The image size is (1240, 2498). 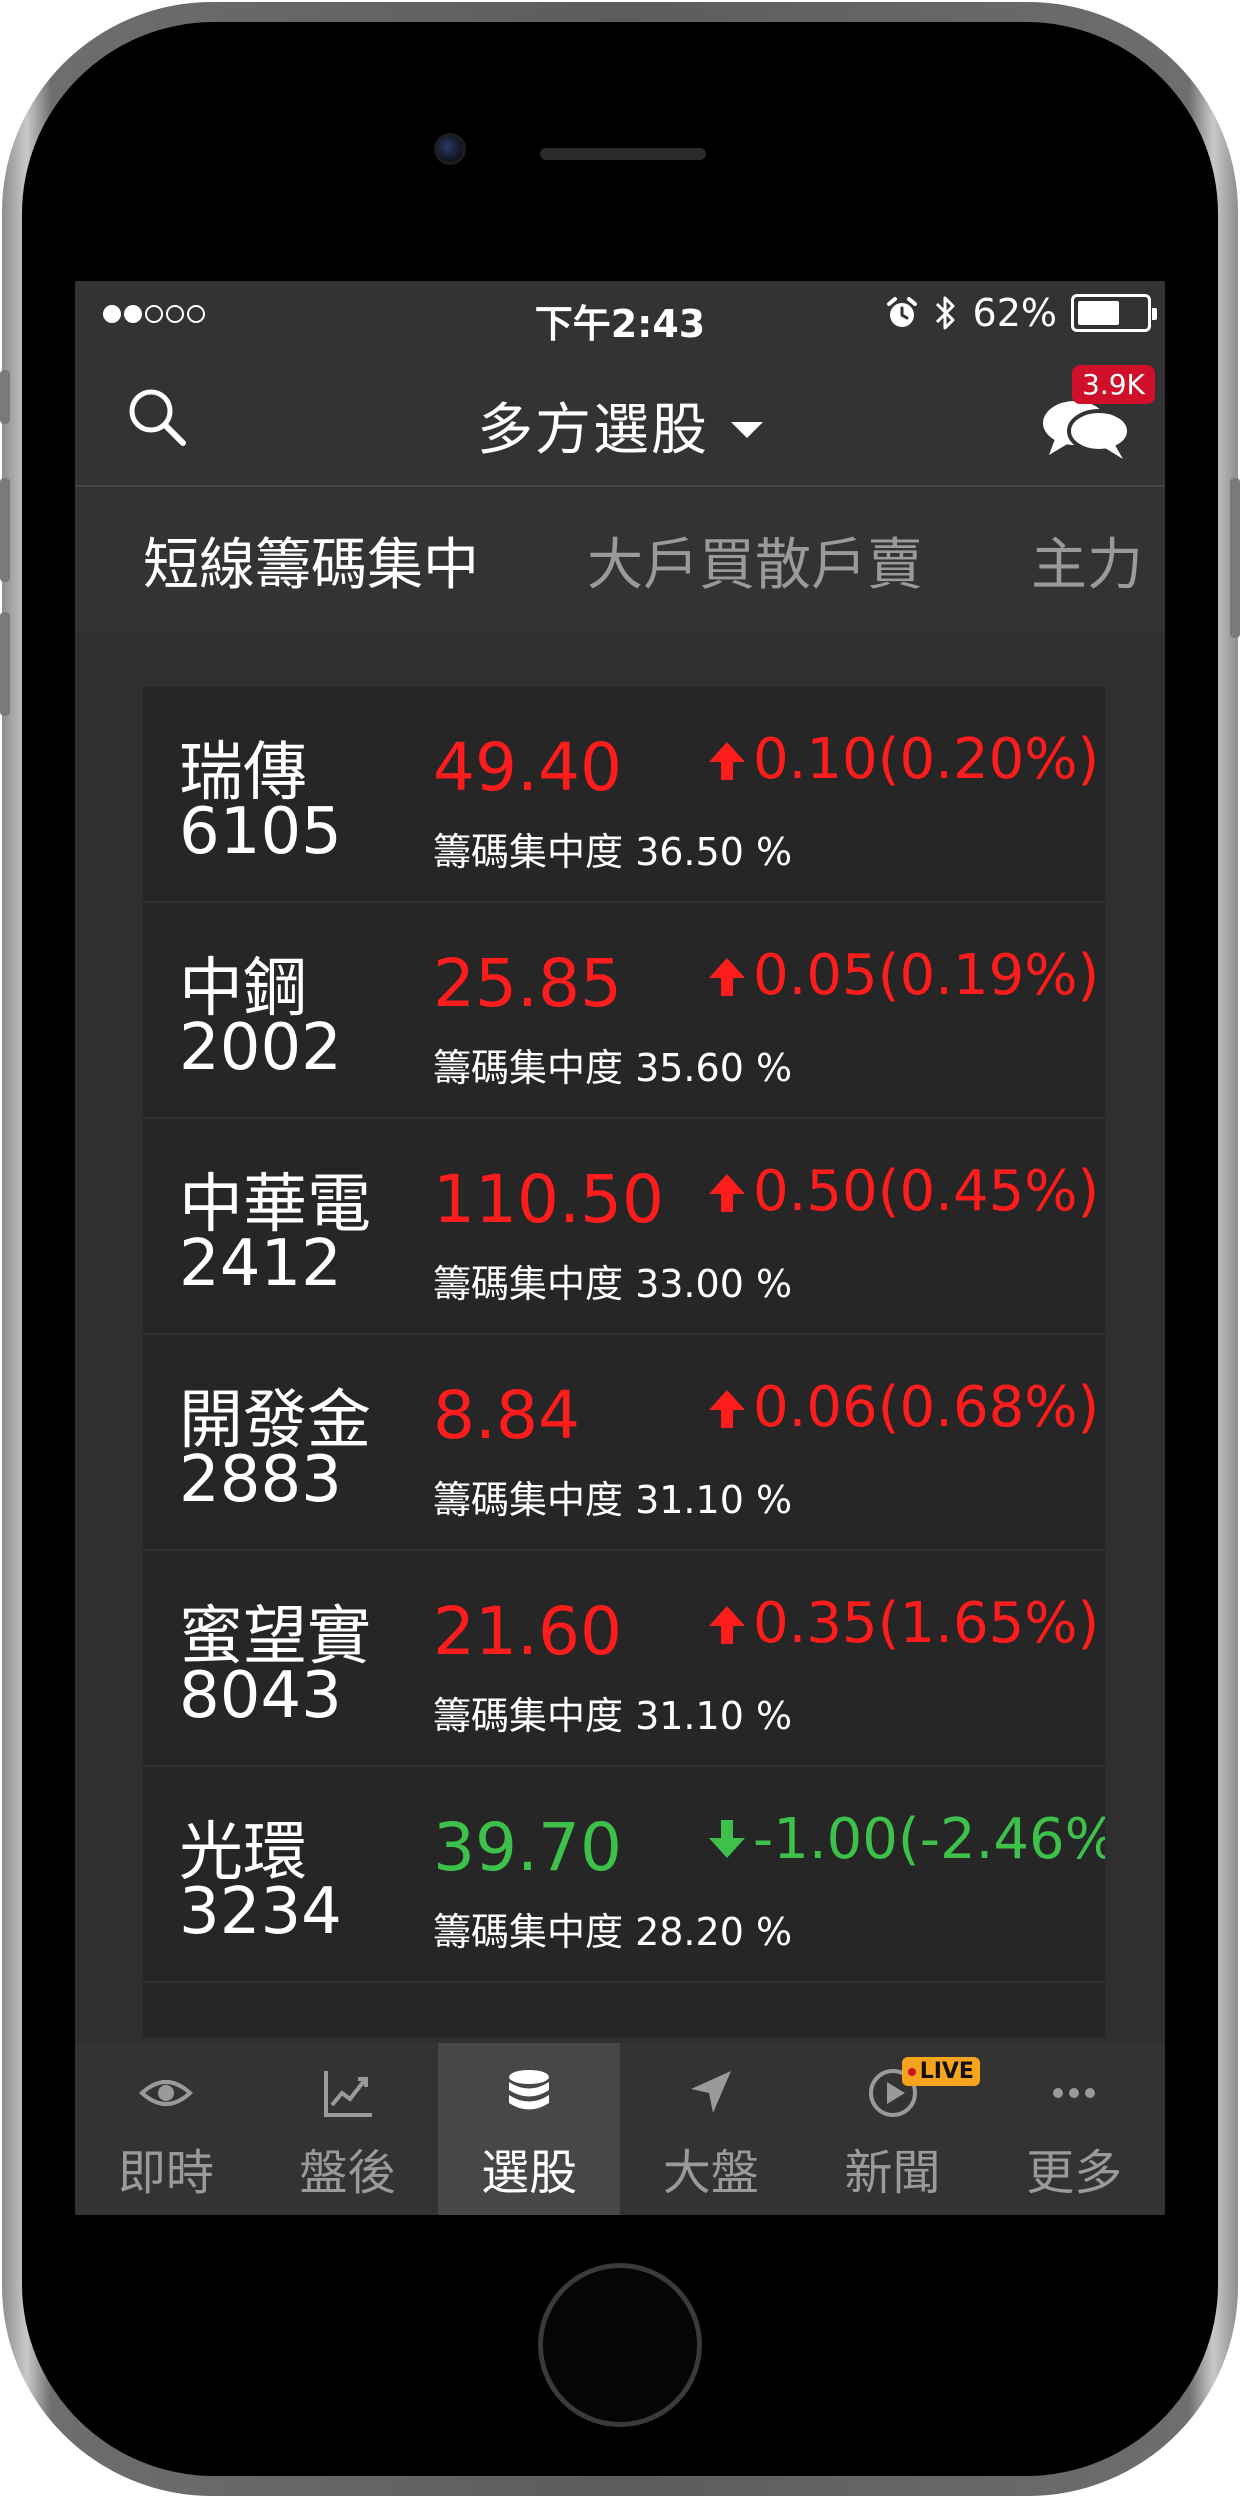 I want to click on stock-change-value: 0.10(0.20%), so click(x=926, y=759).